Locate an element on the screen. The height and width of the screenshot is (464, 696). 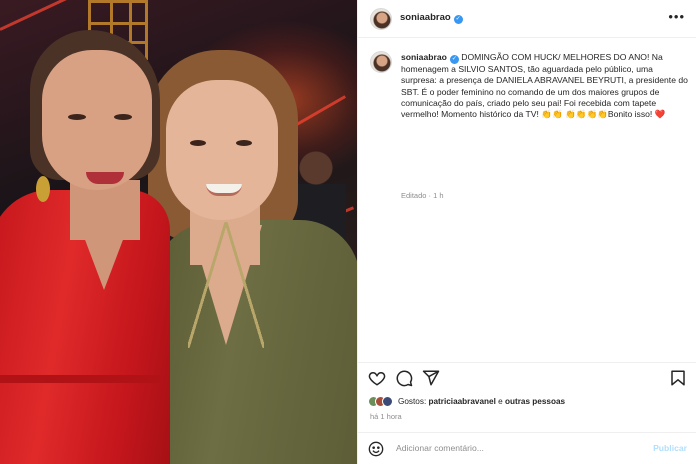
post-timestamp: há 1 hora is located at coordinates (386, 416).